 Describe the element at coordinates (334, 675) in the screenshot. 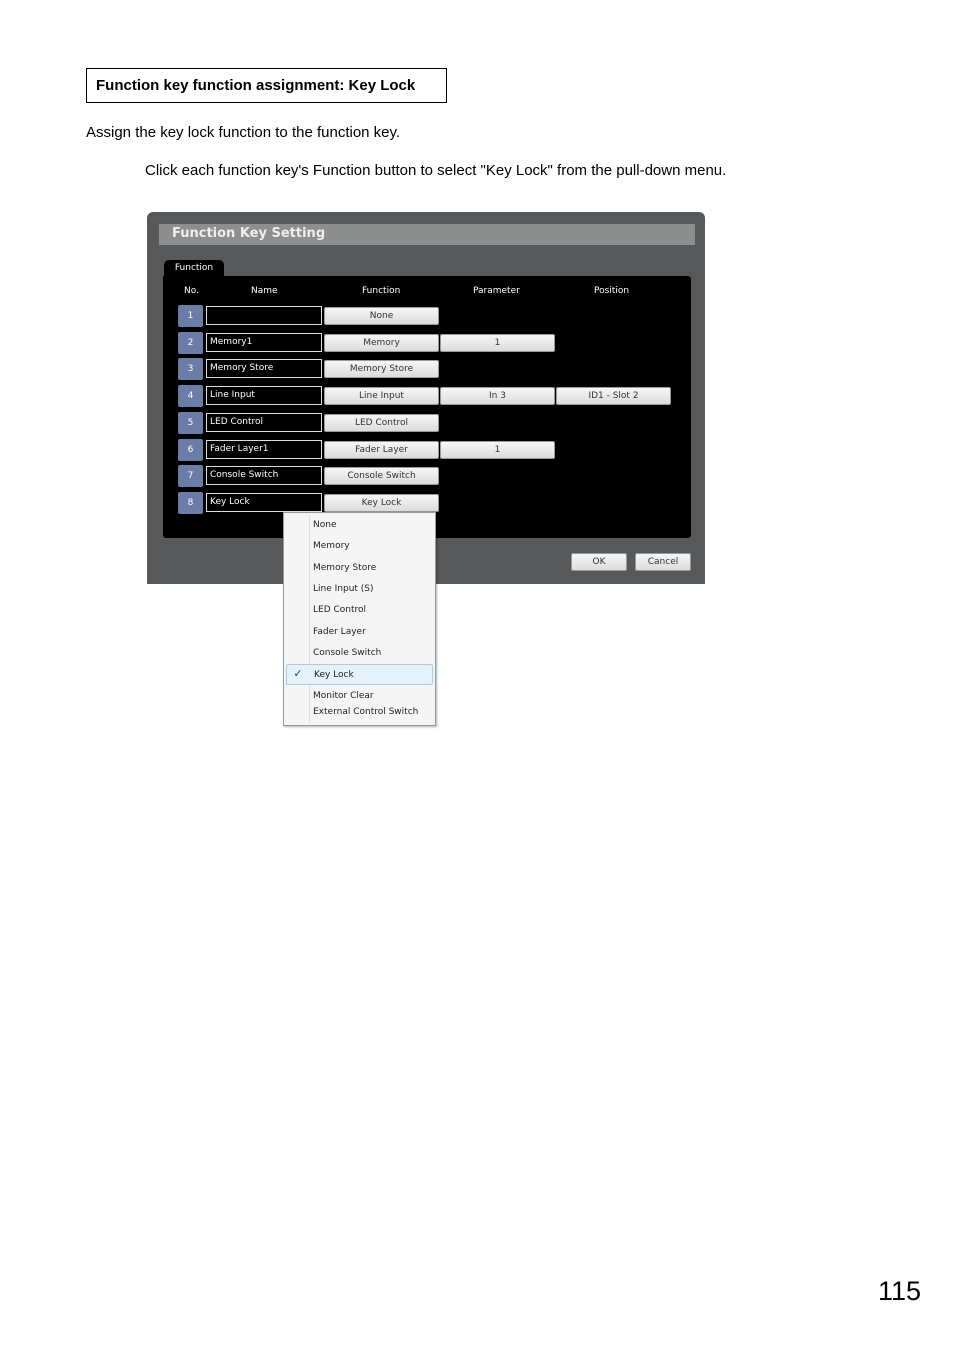

I see `menu-item-label: Key Lock` at that location.